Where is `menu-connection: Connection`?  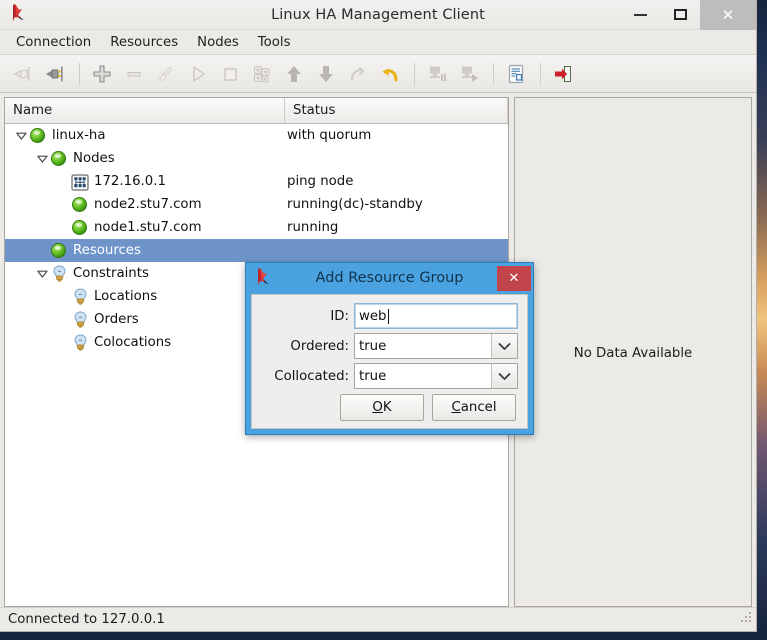 menu-connection: Connection is located at coordinates (53, 42).